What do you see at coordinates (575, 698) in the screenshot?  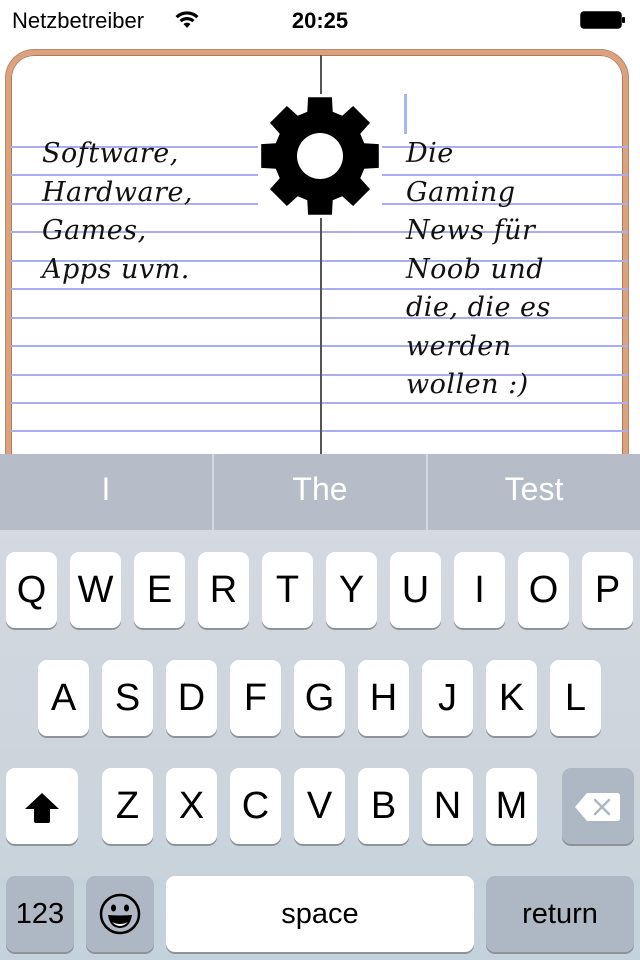 I see `key-l: L` at bounding box center [575, 698].